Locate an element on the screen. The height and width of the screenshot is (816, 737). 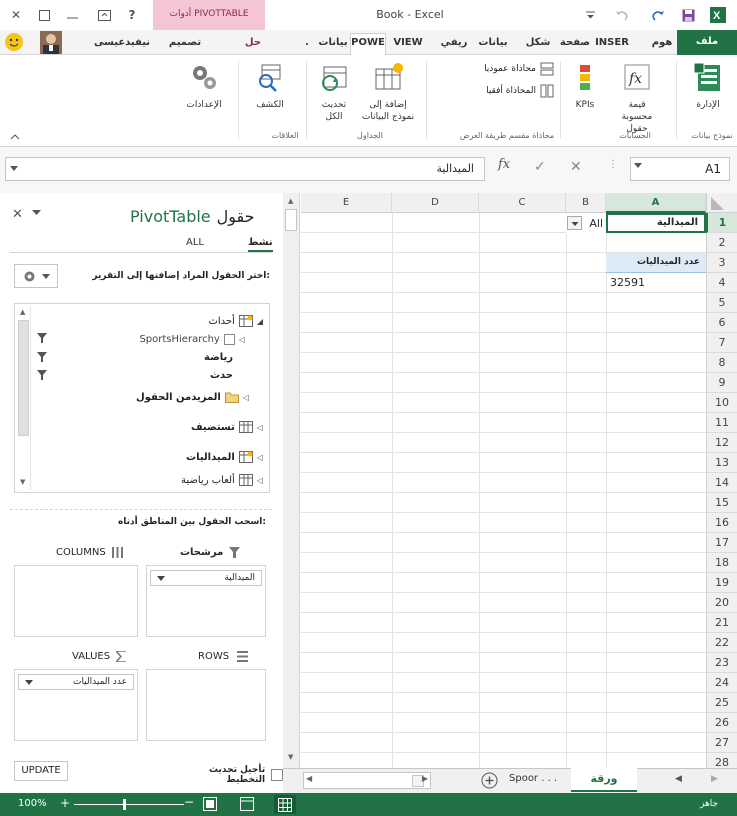
tab-design: تصميم is located at coordinates (185, 44).